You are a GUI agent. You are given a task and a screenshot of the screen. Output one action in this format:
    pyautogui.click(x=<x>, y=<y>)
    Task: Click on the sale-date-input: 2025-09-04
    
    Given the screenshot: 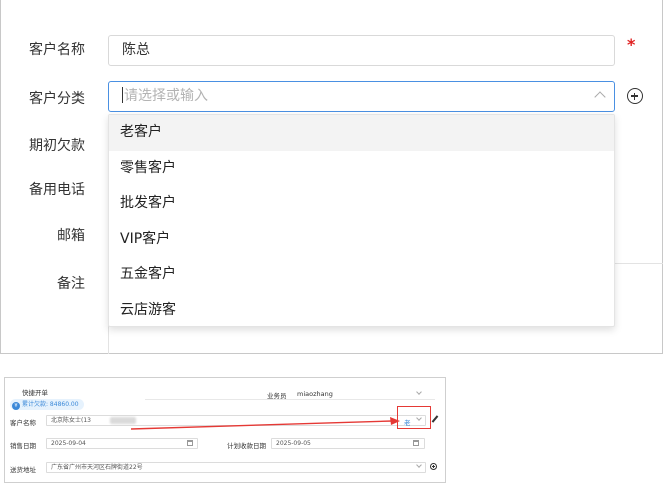 What is the action you would take?
    pyautogui.click(x=122, y=443)
    